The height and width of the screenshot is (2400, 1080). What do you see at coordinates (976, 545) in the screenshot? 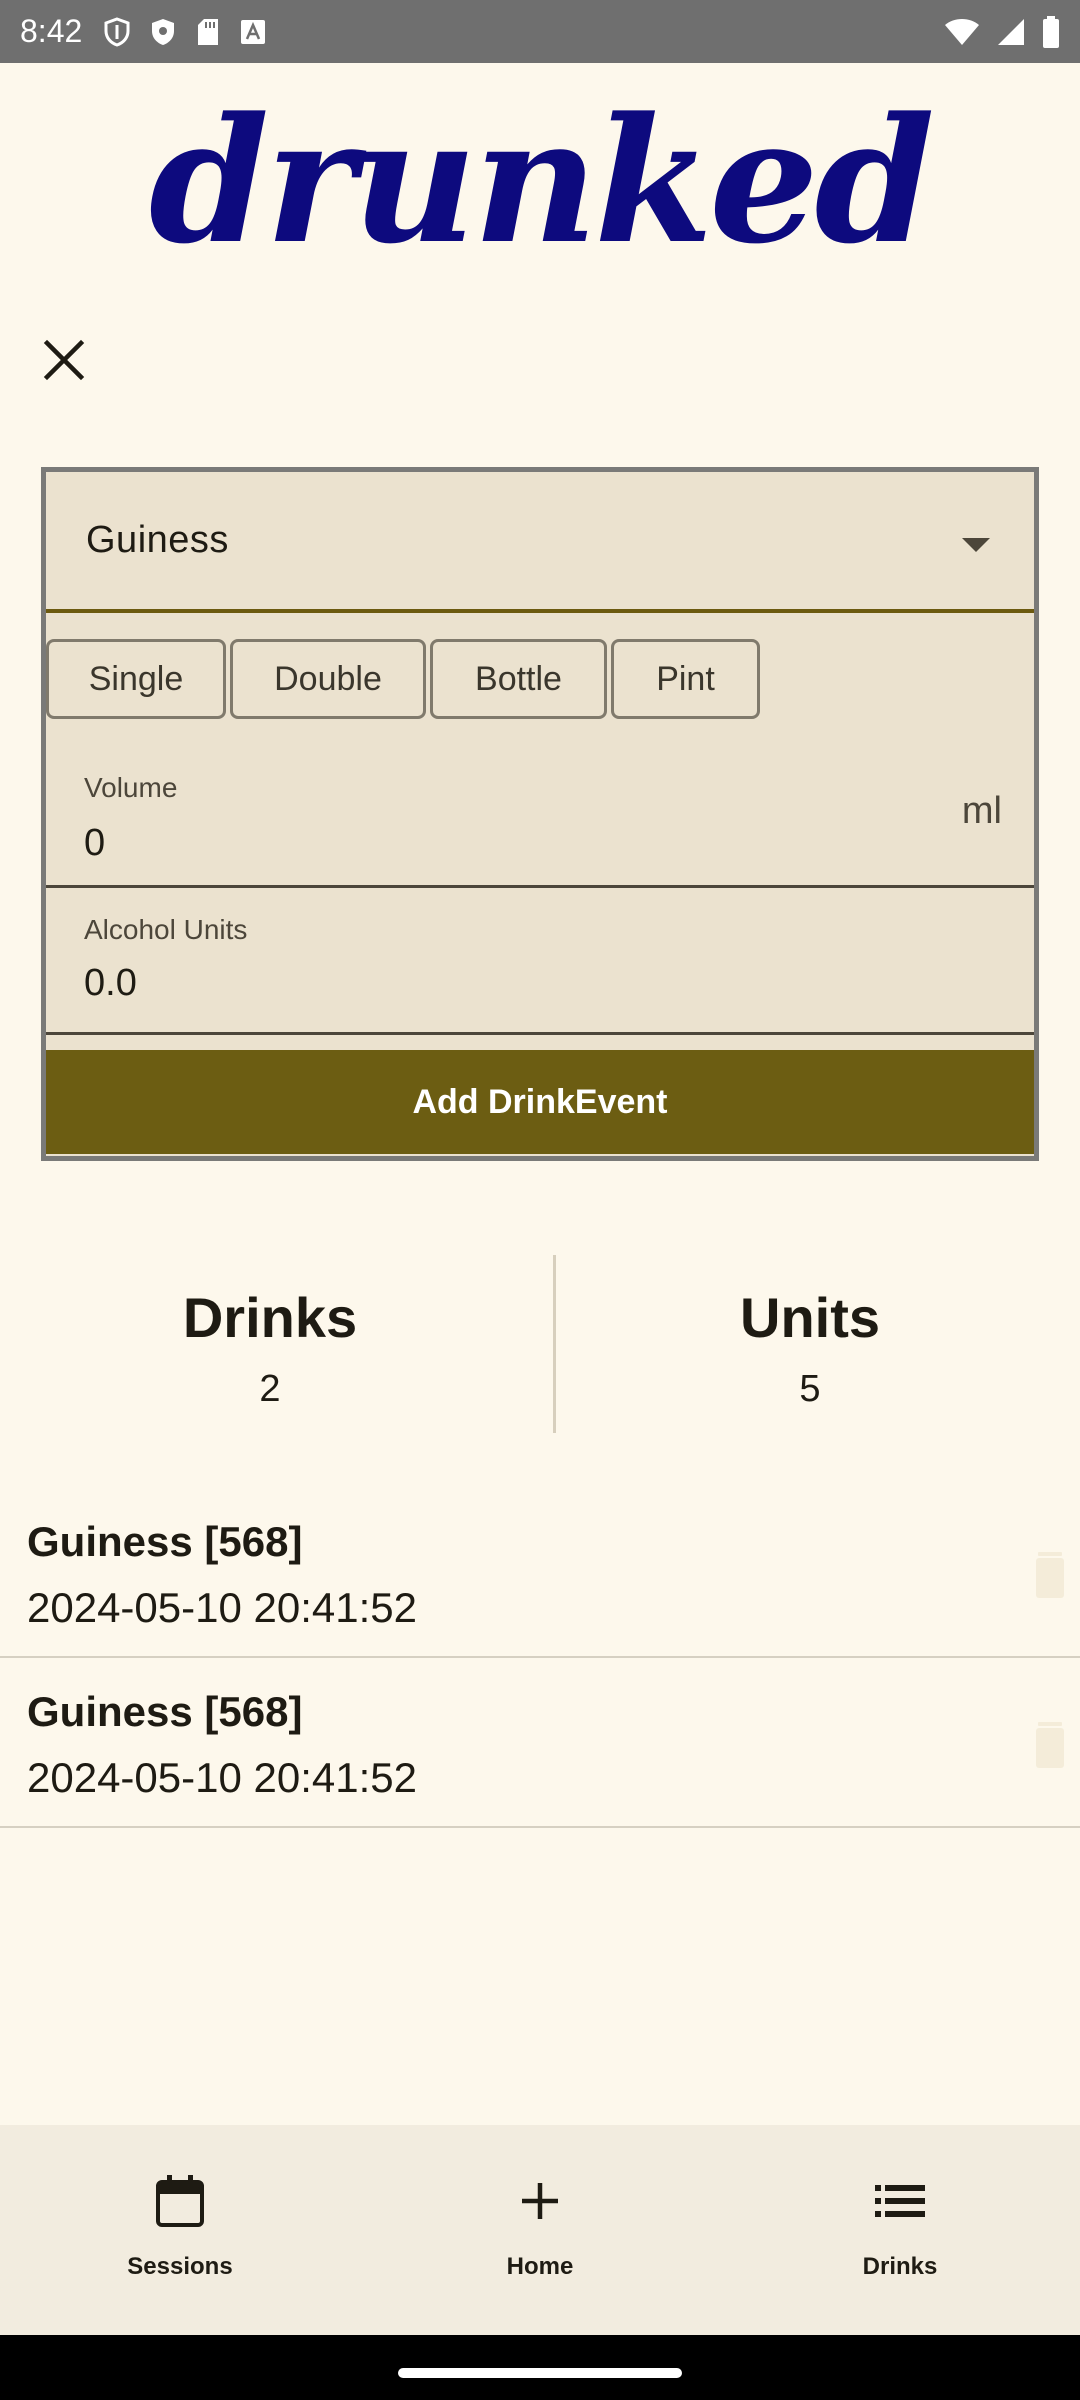
I see `dropdown-arrow-icon` at bounding box center [976, 545].